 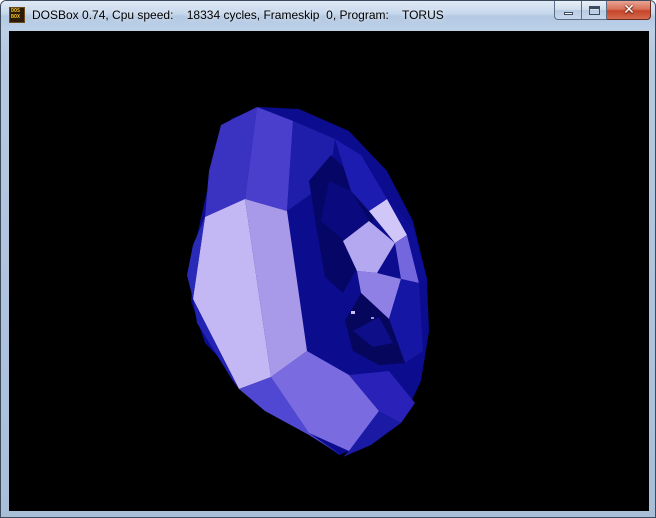 I want to click on dosbox-icon: DOS BOX, so click(x=17, y=15).